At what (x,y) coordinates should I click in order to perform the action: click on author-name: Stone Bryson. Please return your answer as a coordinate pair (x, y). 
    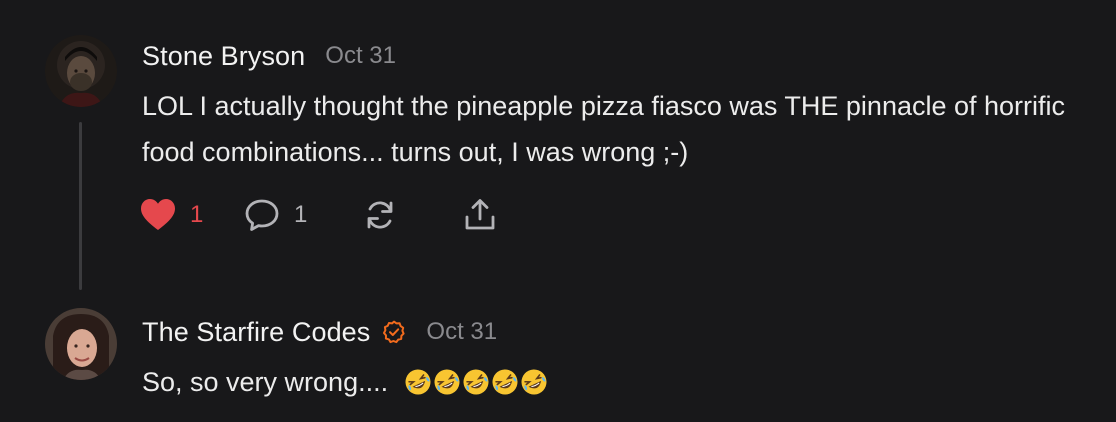
    Looking at the image, I should click on (223, 56).